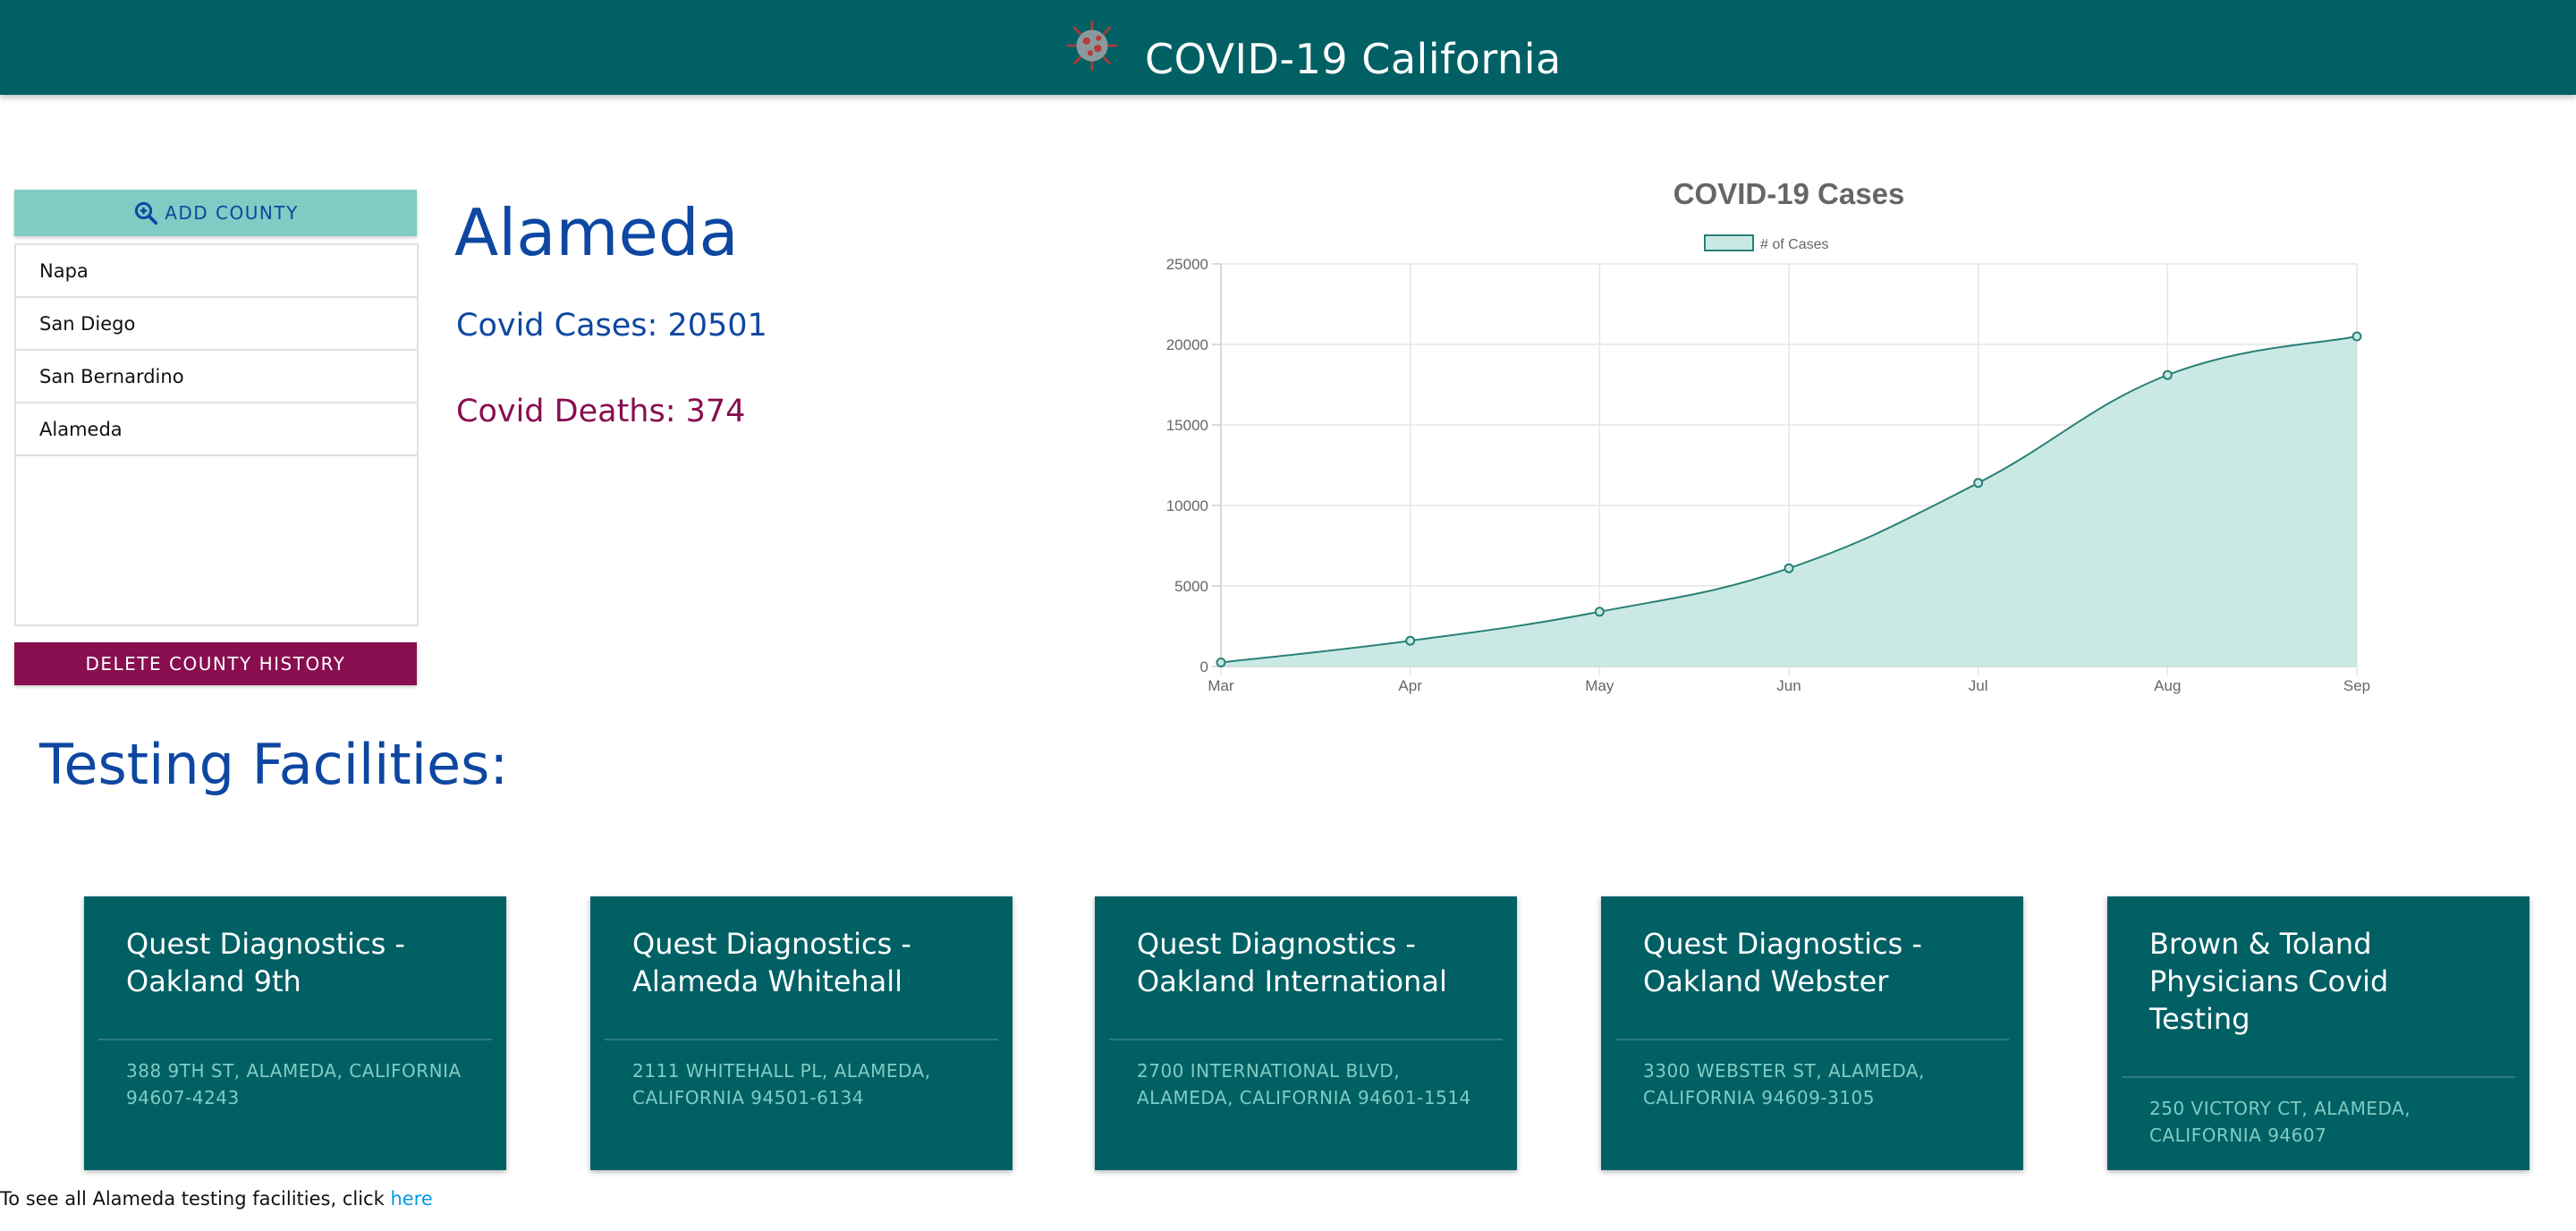 This screenshot has height=1231, width=2576. What do you see at coordinates (216, 429) in the screenshot?
I see `county-item-alameda: Alameda` at bounding box center [216, 429].